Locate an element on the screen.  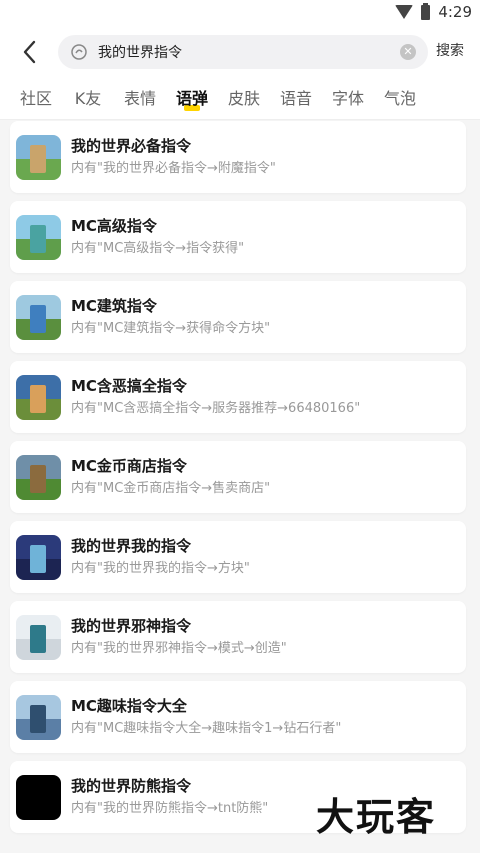
item-title: MC趣味指令大全 is located at coordinates (129, 706).